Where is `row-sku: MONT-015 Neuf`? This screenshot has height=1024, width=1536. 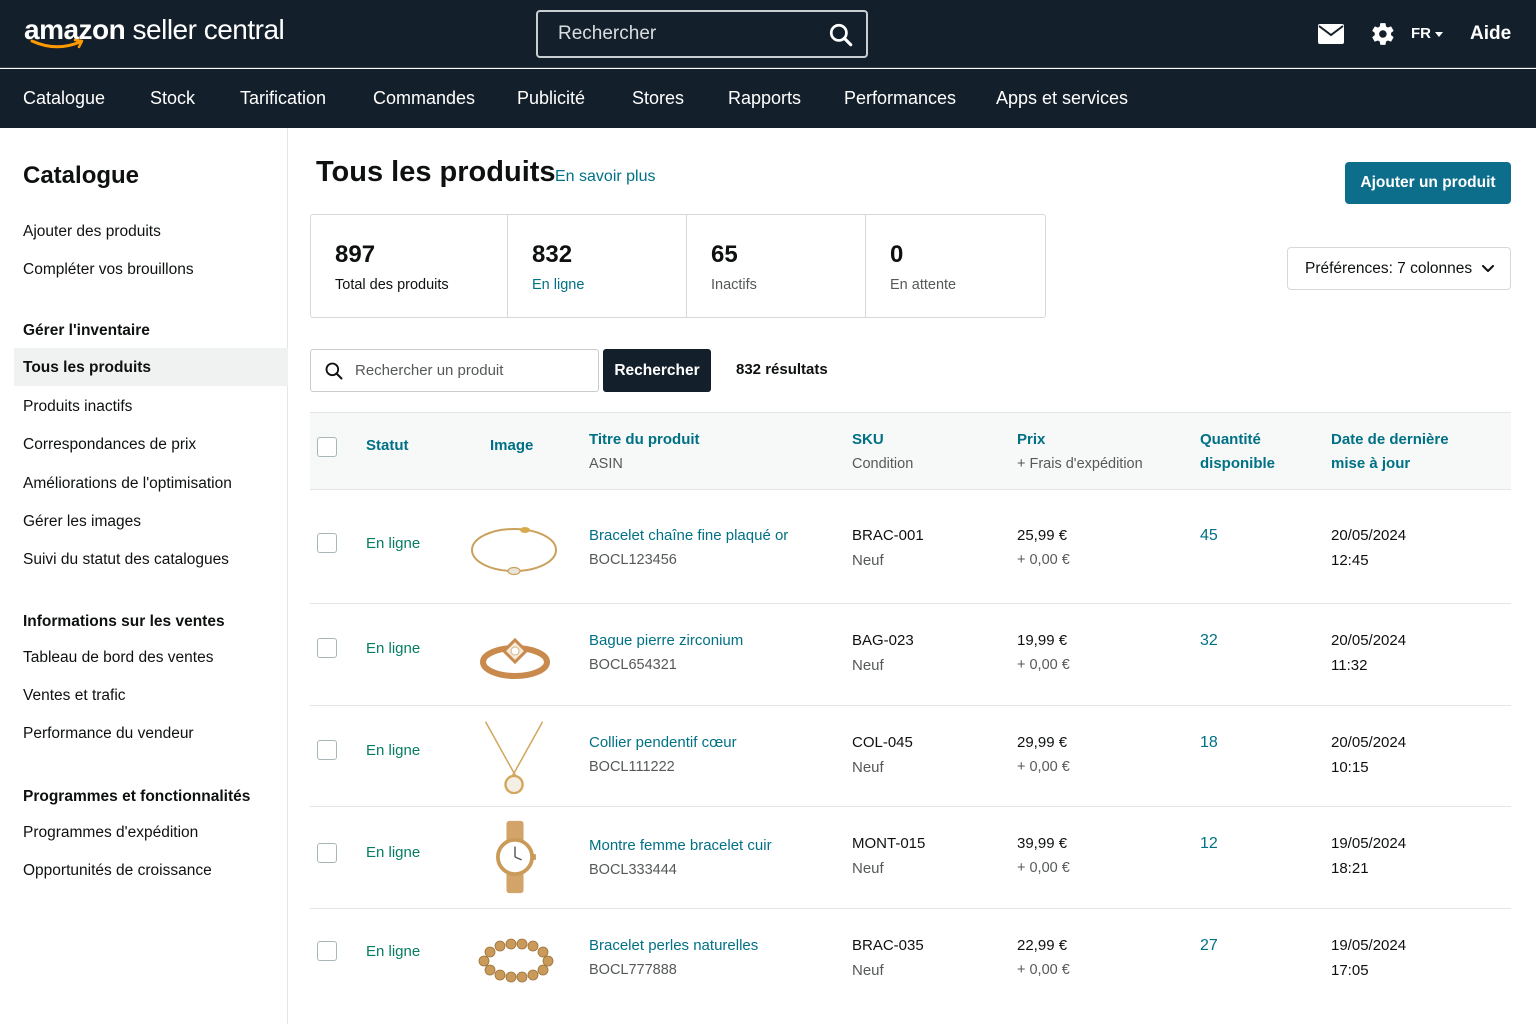
row-sku: MONT-015 Neuf is located at coordinates (888, 856).